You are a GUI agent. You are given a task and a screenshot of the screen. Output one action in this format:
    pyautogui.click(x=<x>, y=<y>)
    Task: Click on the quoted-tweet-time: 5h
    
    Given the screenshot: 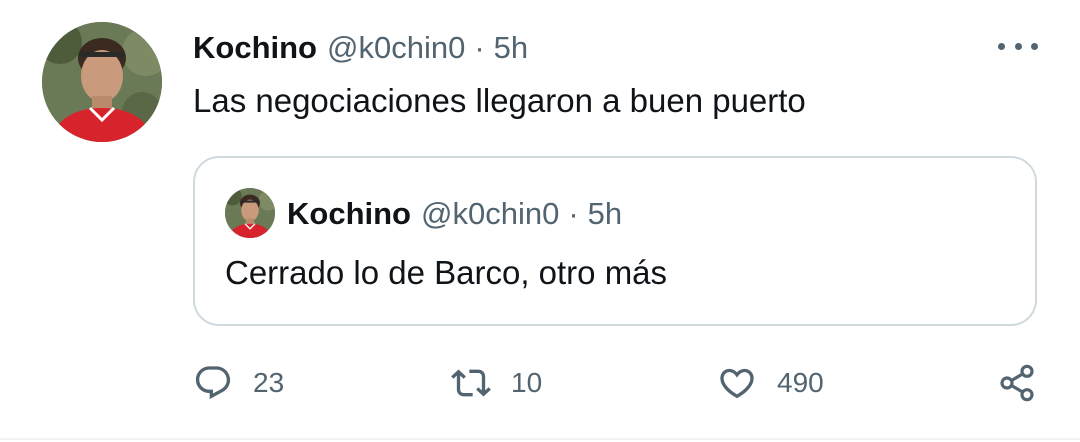 What is the action you would take?
    pyautogui.click(x=605, y=214)
    